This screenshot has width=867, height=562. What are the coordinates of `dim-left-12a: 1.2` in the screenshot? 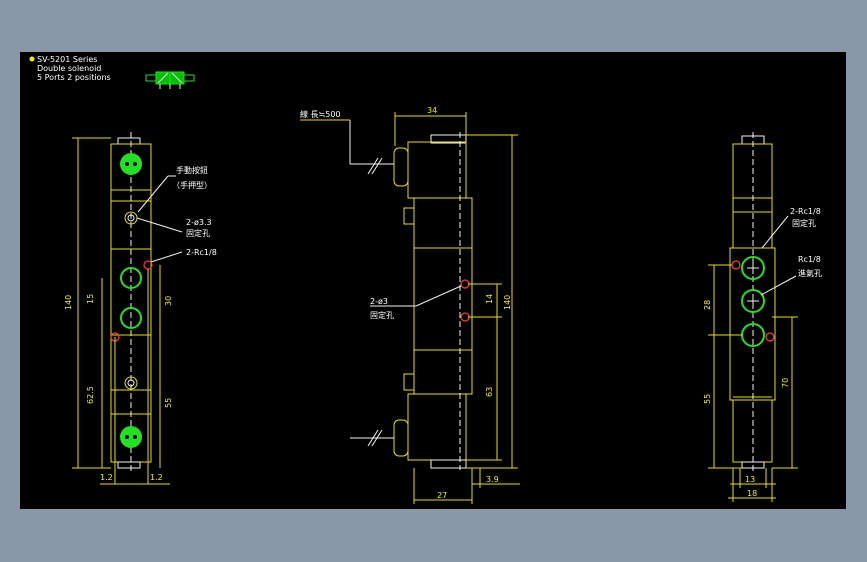 It's located at (106, 477).